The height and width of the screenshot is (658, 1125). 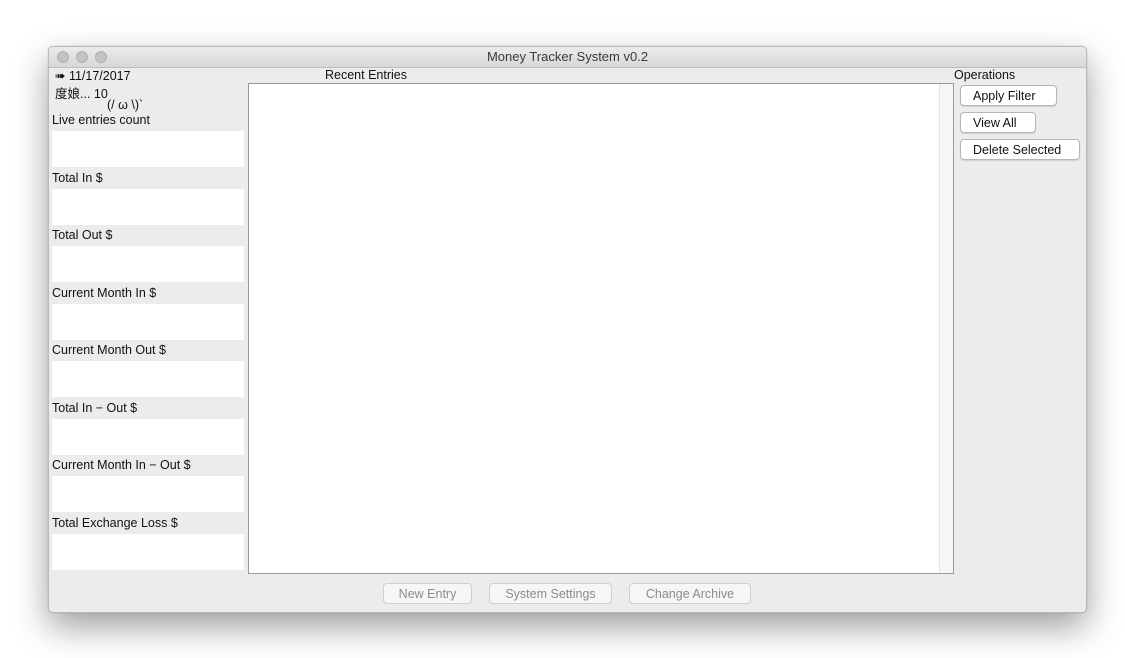 What do you see at coordinates (148, 207) in the screenshot?
I see `total-in-field` at bounding box center [148, 207].